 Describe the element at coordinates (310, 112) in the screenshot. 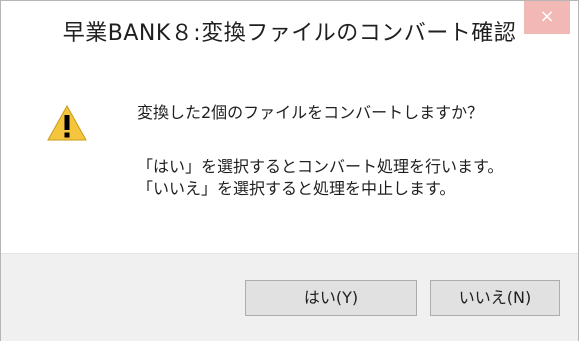

I see `confirm-question: 変換した2個のファイルをコンバートしますか？` at that location.